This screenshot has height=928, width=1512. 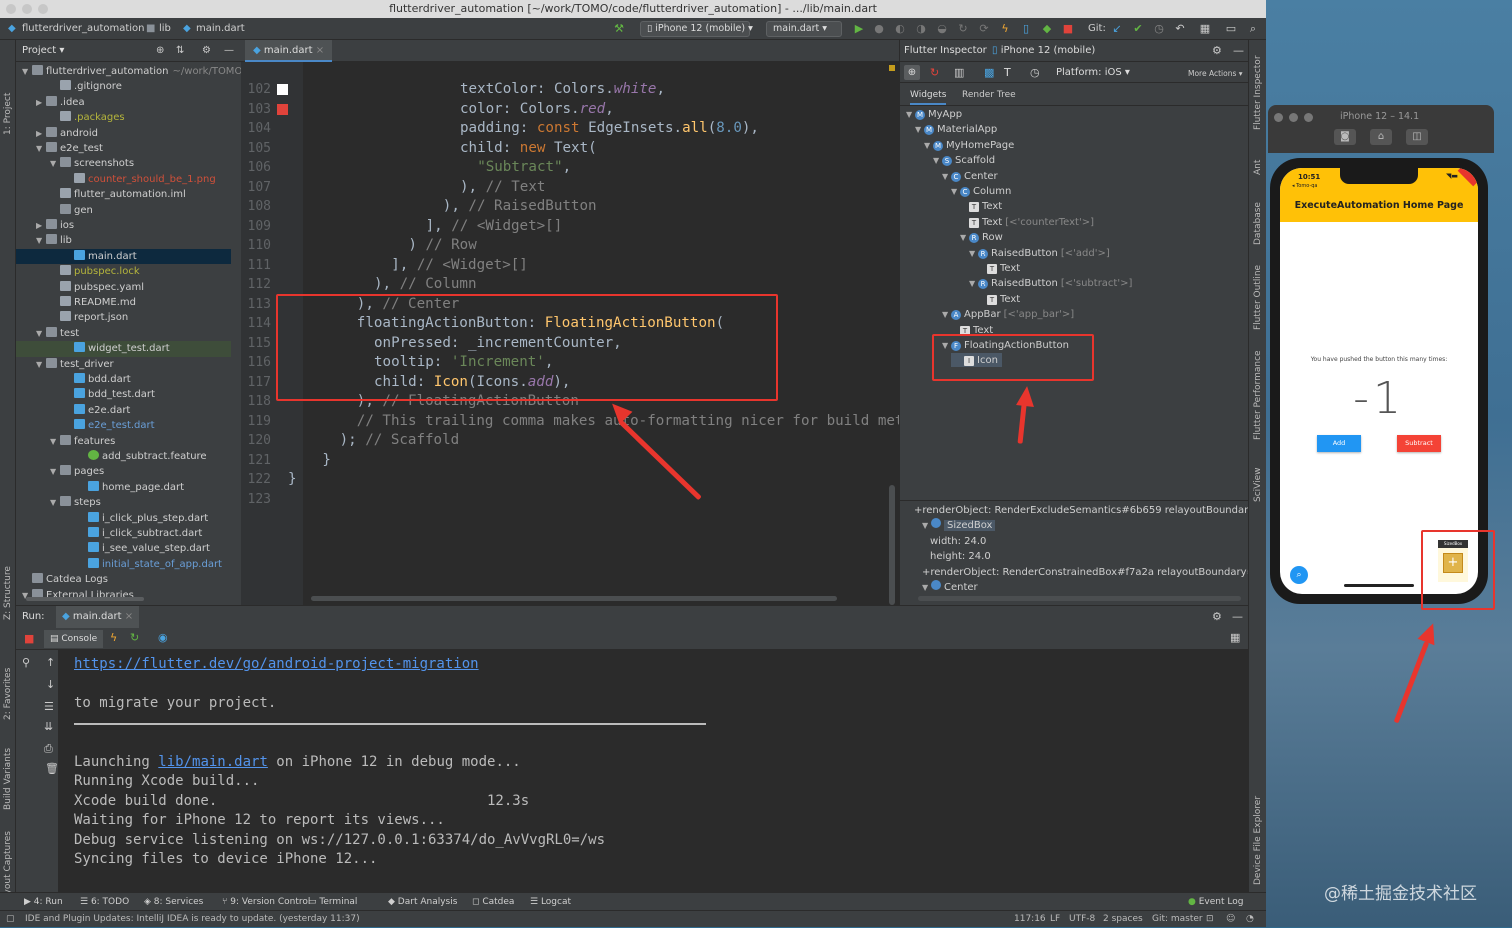 I want to click on screenshot-icon: ◙, so click(x=1345, y=137).